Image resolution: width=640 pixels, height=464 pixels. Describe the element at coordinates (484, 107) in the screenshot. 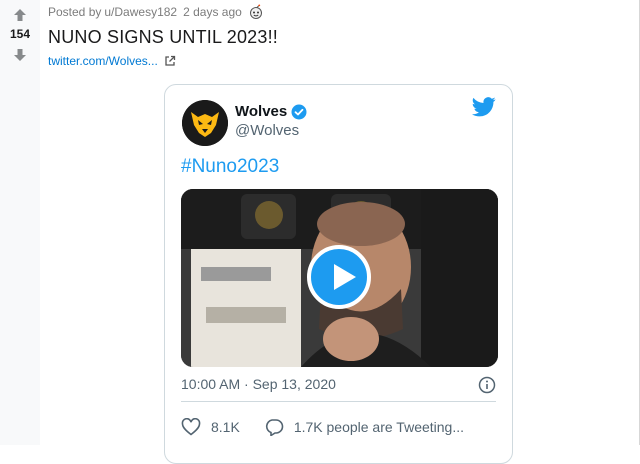

I see `twitter-bird-icon` at that location.